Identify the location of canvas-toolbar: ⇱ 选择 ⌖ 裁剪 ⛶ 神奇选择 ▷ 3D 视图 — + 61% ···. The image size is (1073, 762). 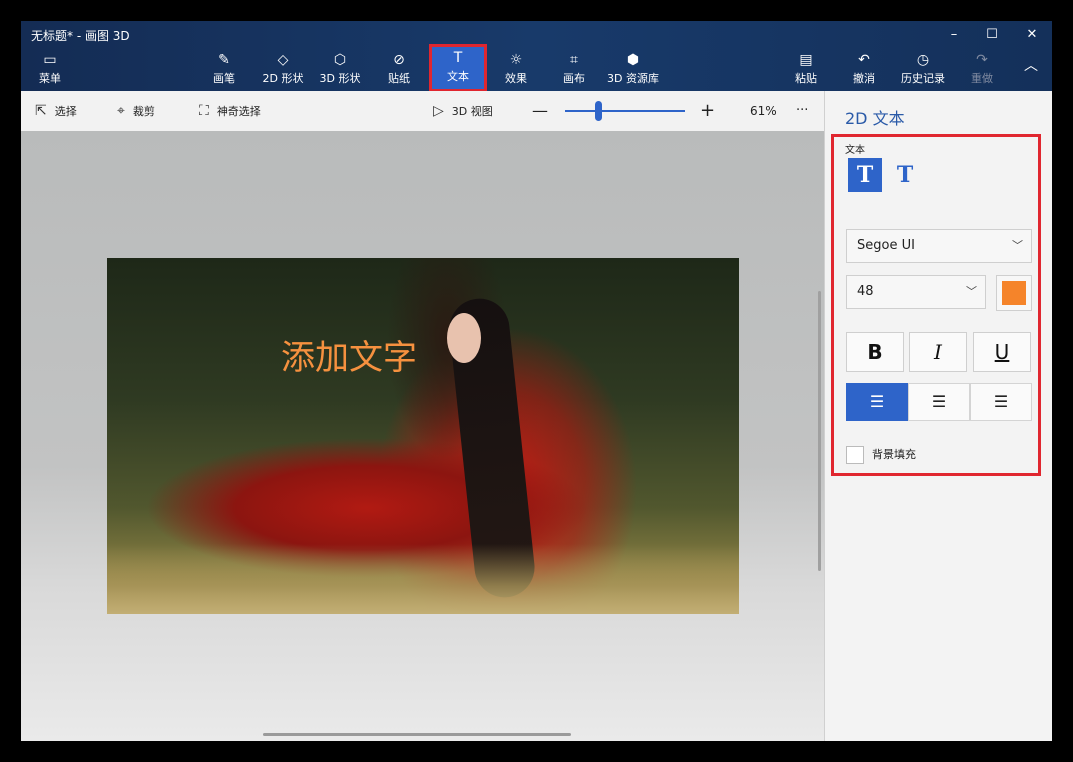
(422, 111).